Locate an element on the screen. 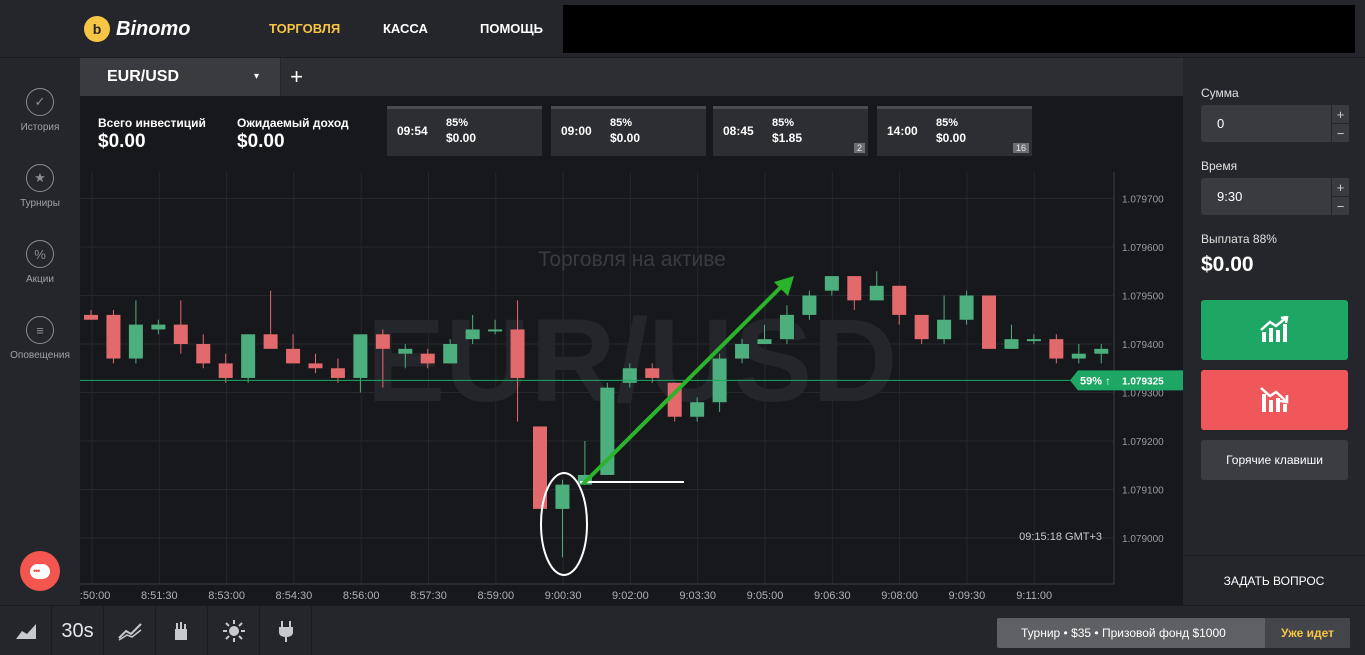  theme-button is located at coordinates (234, 630).